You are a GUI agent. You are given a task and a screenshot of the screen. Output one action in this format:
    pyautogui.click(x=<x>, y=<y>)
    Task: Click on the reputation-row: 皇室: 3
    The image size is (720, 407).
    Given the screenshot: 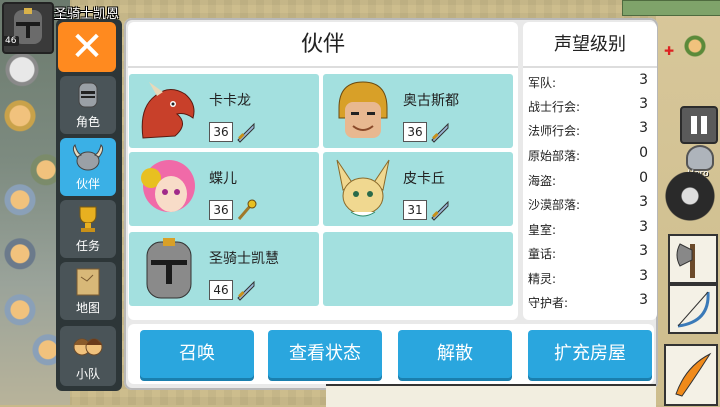 What is the action you would take?
    pyautogui.click(x=588, y=229)
    